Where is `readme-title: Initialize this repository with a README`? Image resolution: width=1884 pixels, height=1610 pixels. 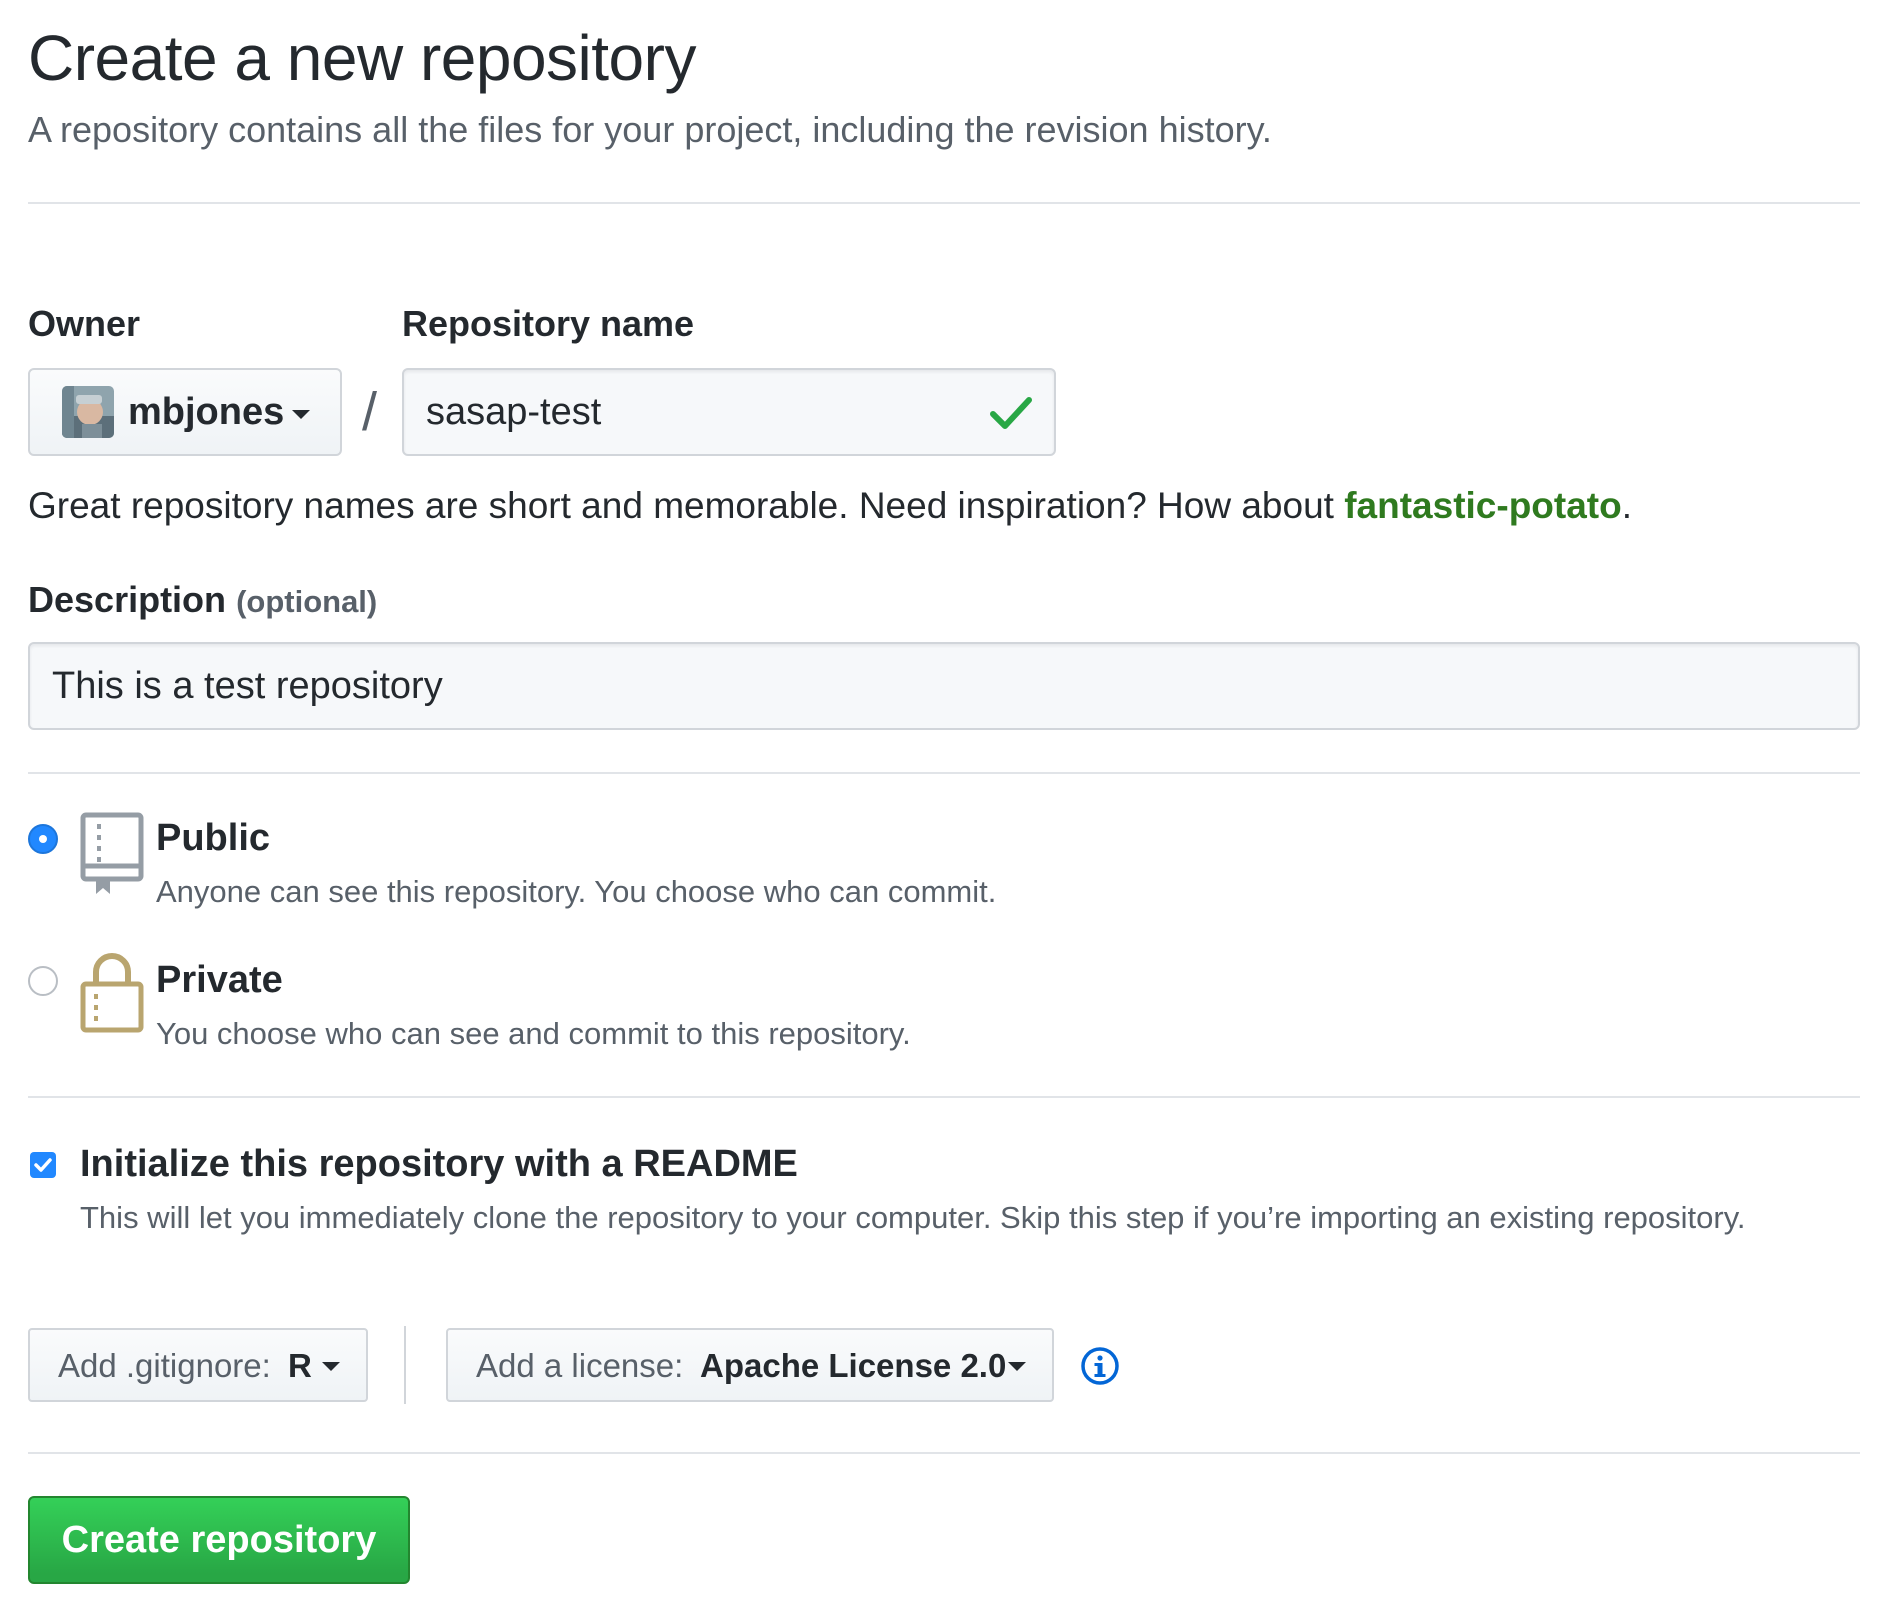
readme-title: Initialize this repository with a README is located at coordinates (439, 1164).